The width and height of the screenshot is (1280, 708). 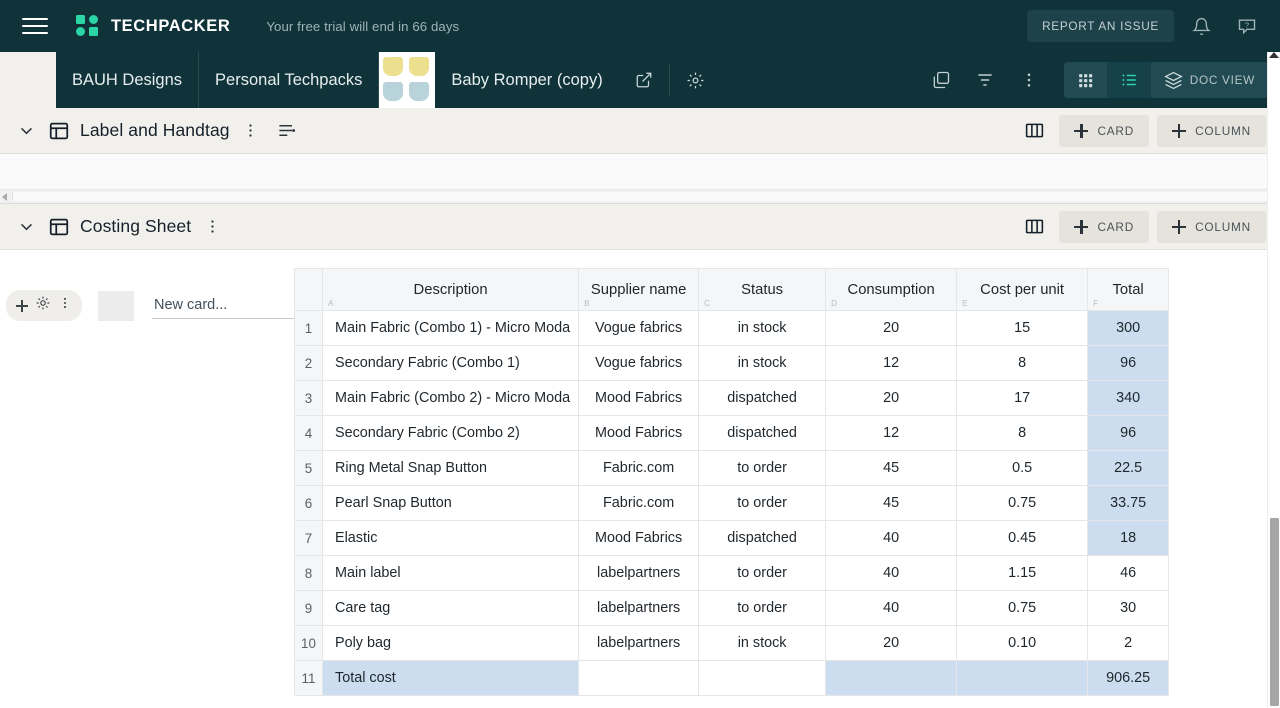 What do you see at coordinates (450, 363) in the screenshot?
I see `cell-description: Secondary Fabric (Combo 1)` at bounding box center [450, 363].